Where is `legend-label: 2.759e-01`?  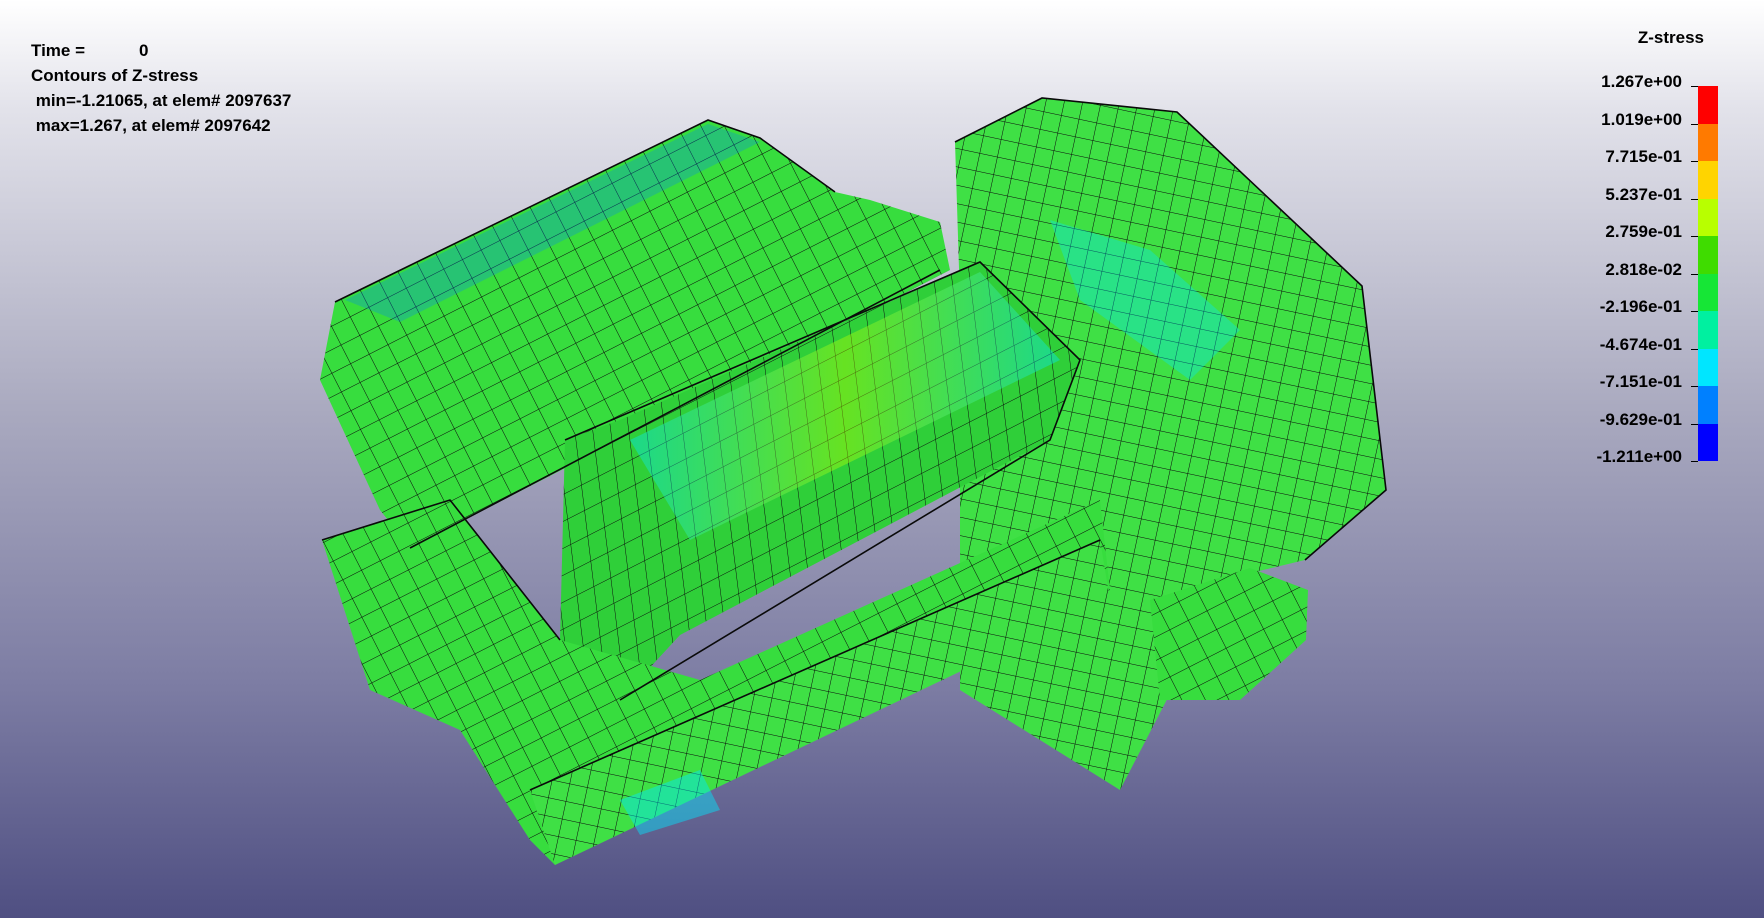 legend-label: 2.759e-01 is located at coordinates (1643, 231).